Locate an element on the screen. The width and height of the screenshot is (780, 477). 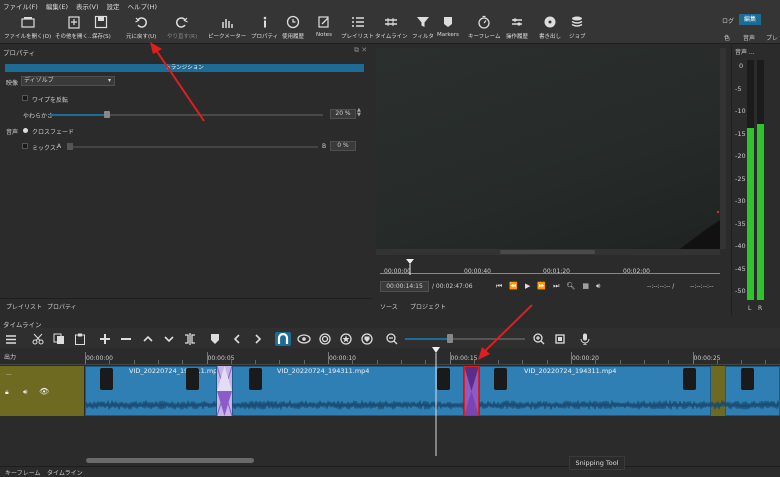
properties-button: プロパティ is located at coordinates (264, 28).